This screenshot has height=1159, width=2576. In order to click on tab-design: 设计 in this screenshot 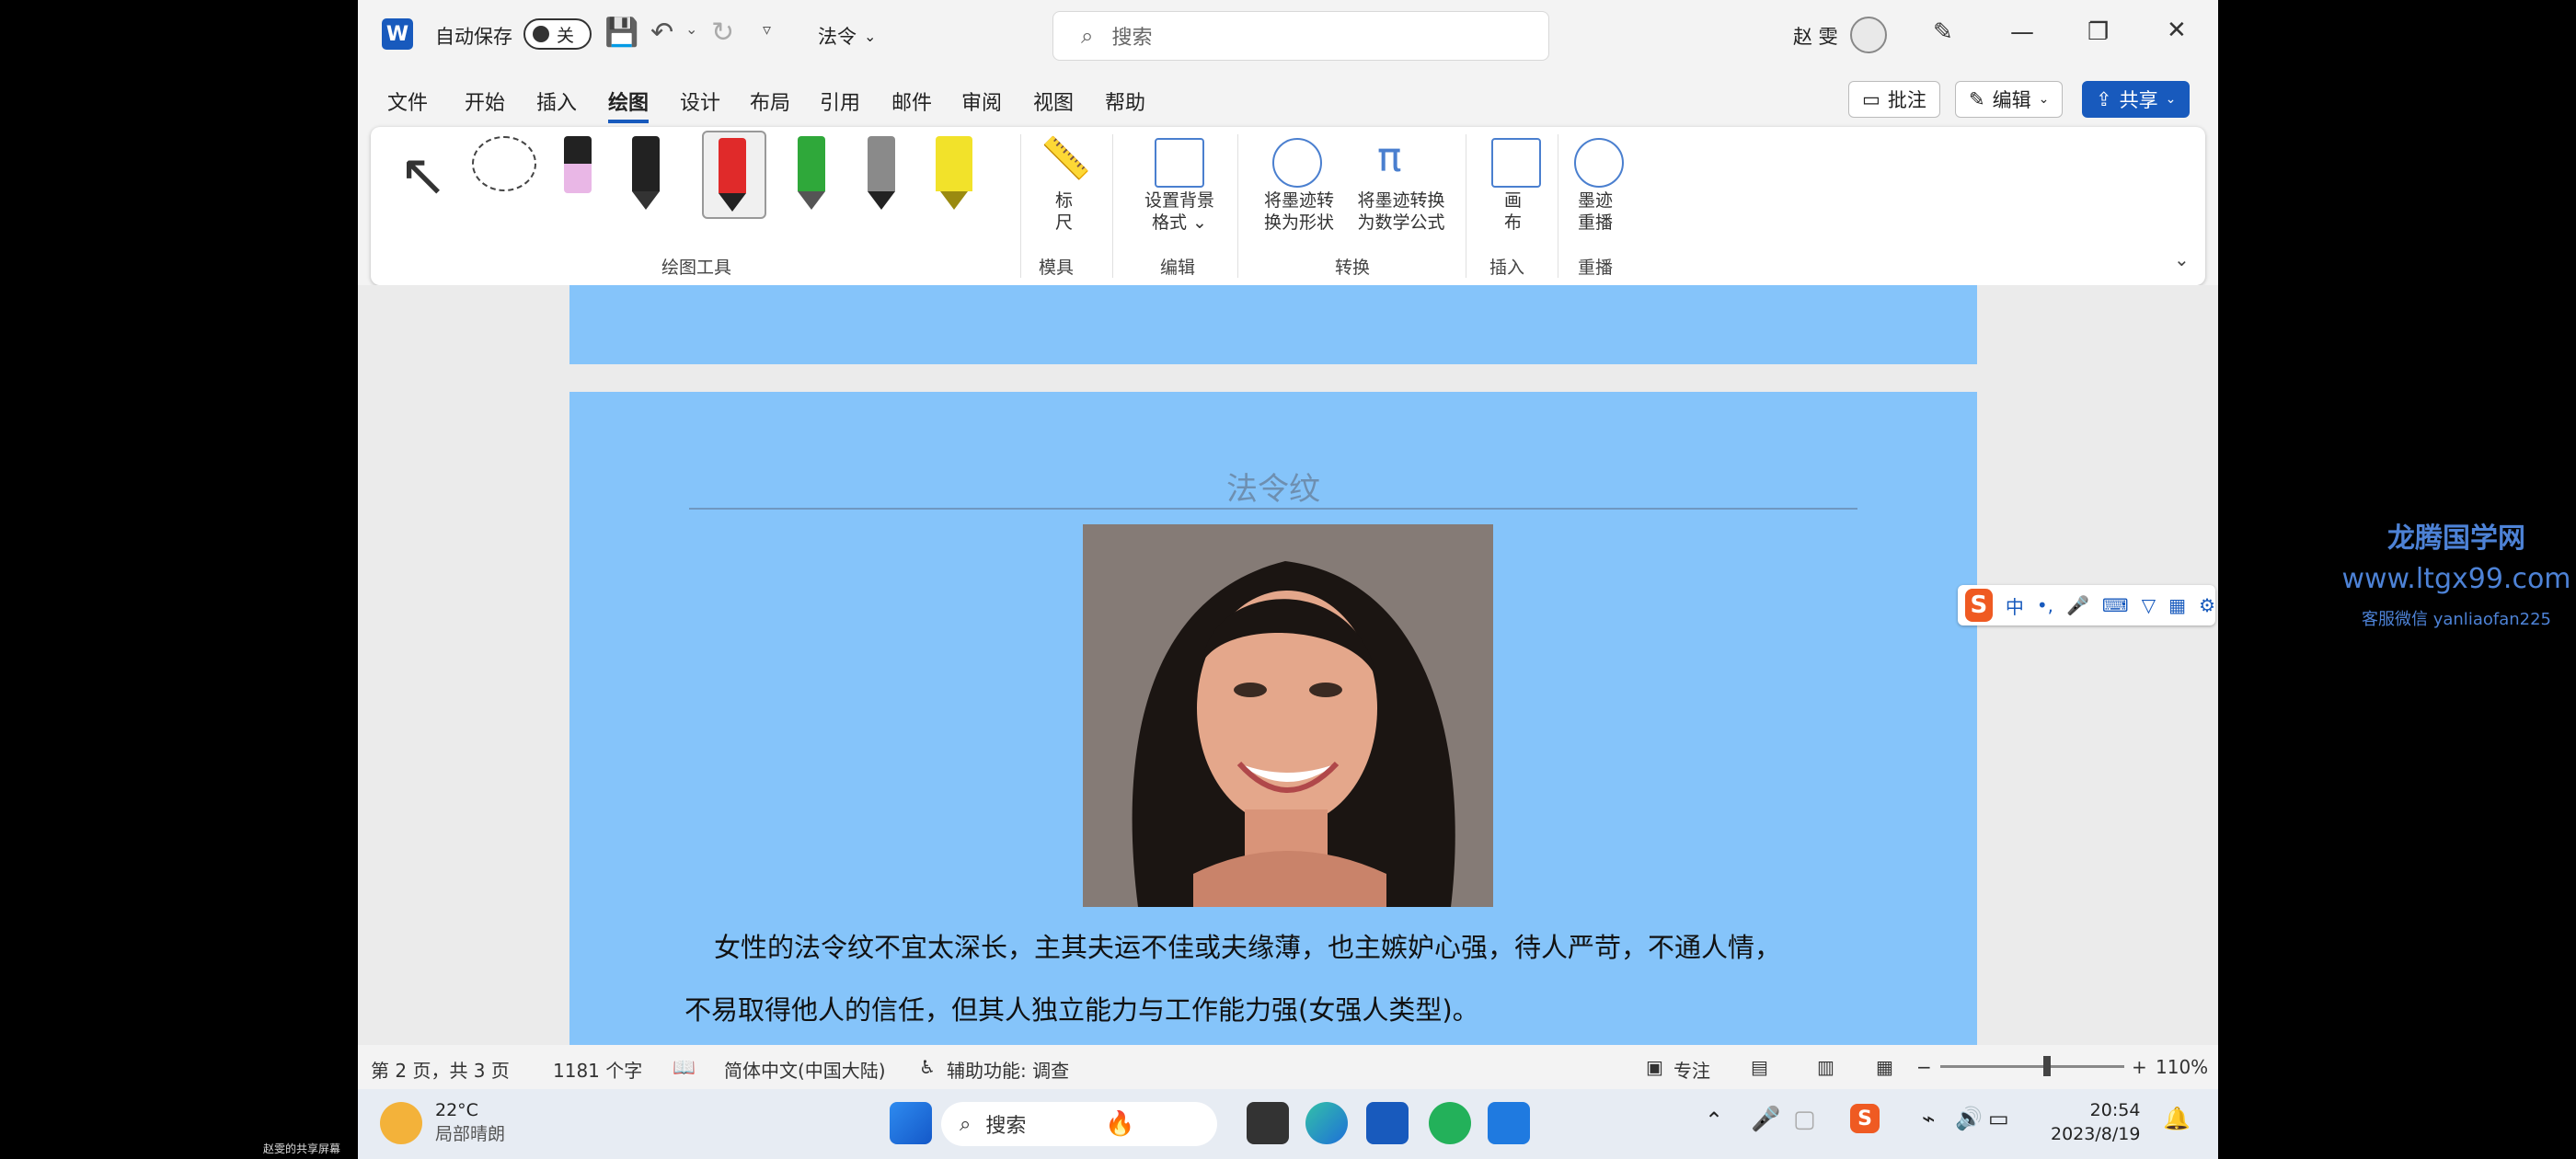, I will do `click(700, 101)`.